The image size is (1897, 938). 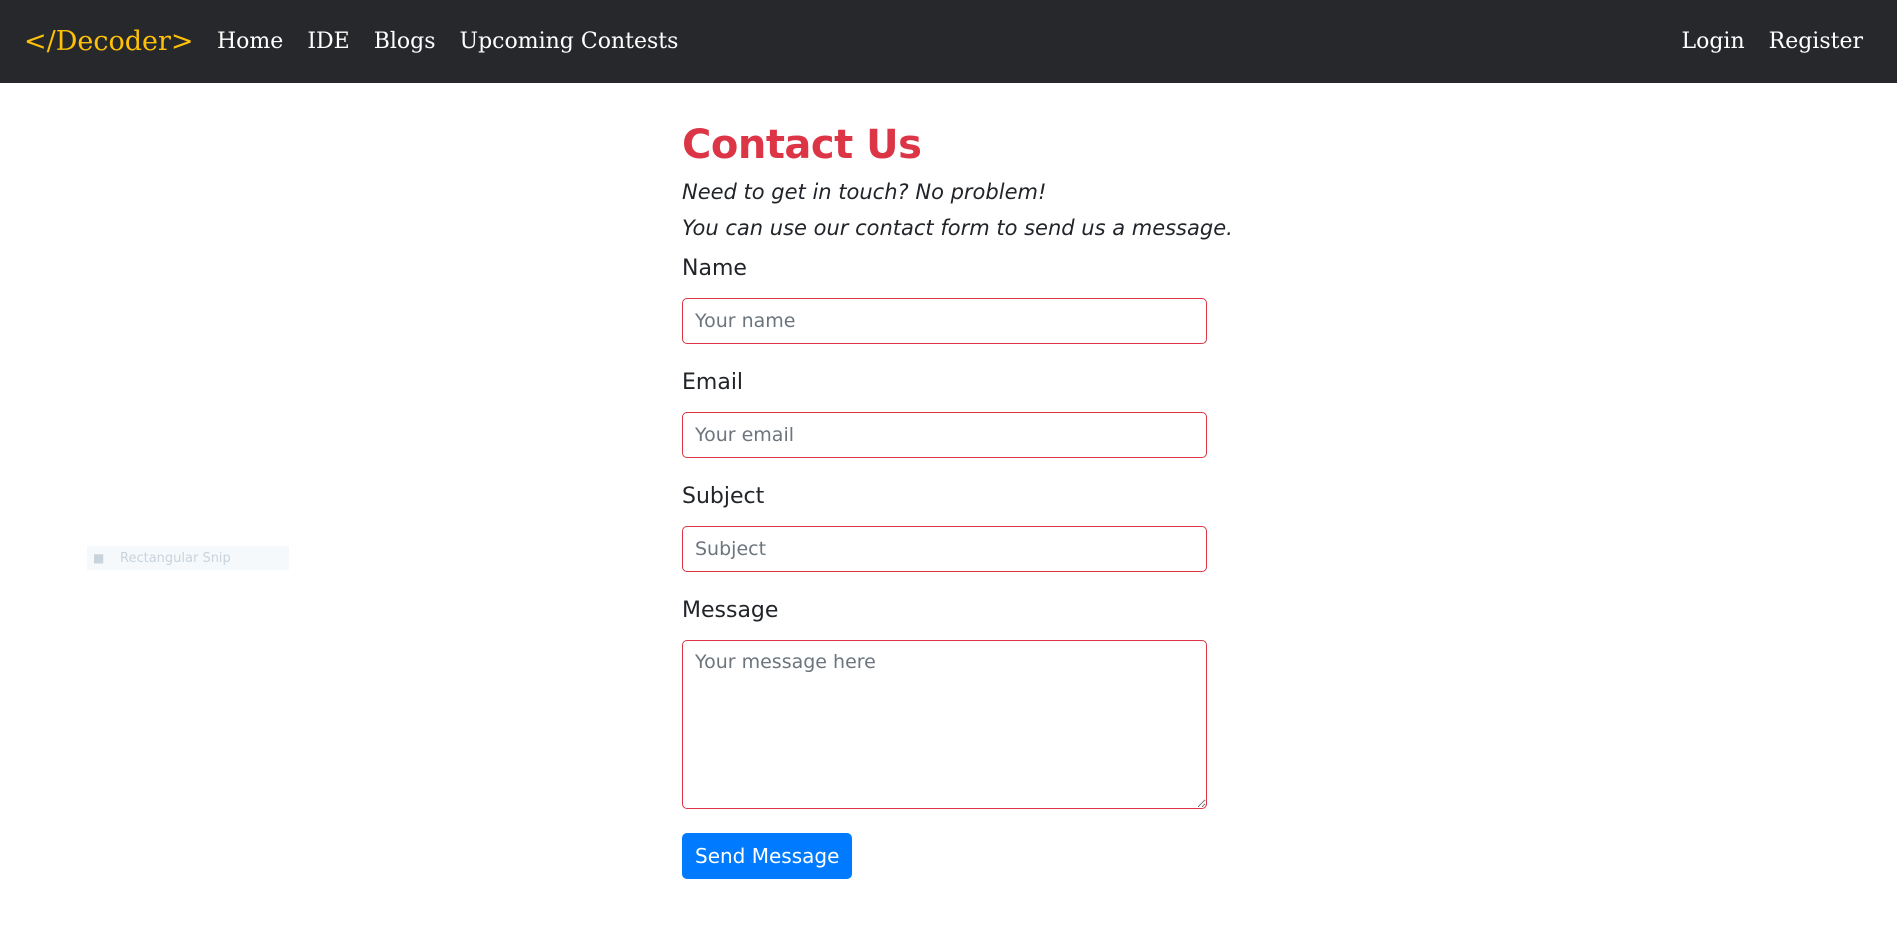 I want to click on snip-label: Rectangular Snip, so click(x=175, y=558).